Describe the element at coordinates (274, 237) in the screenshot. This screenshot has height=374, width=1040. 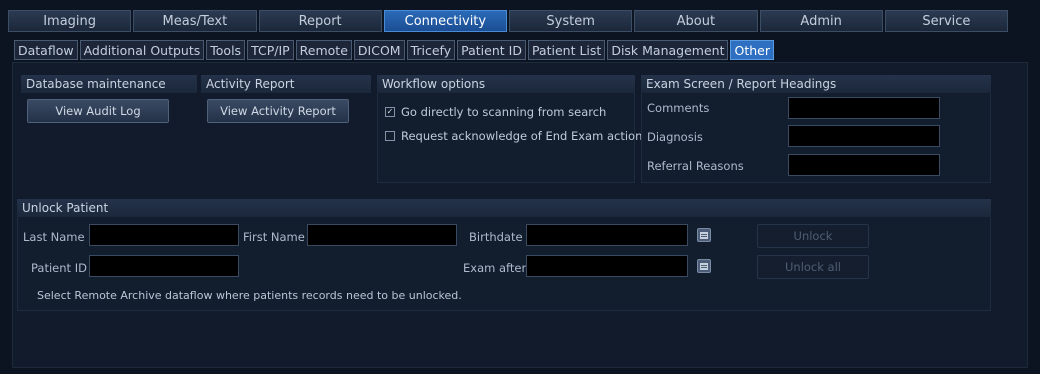
I see `first-name-label: First Name` at that location.